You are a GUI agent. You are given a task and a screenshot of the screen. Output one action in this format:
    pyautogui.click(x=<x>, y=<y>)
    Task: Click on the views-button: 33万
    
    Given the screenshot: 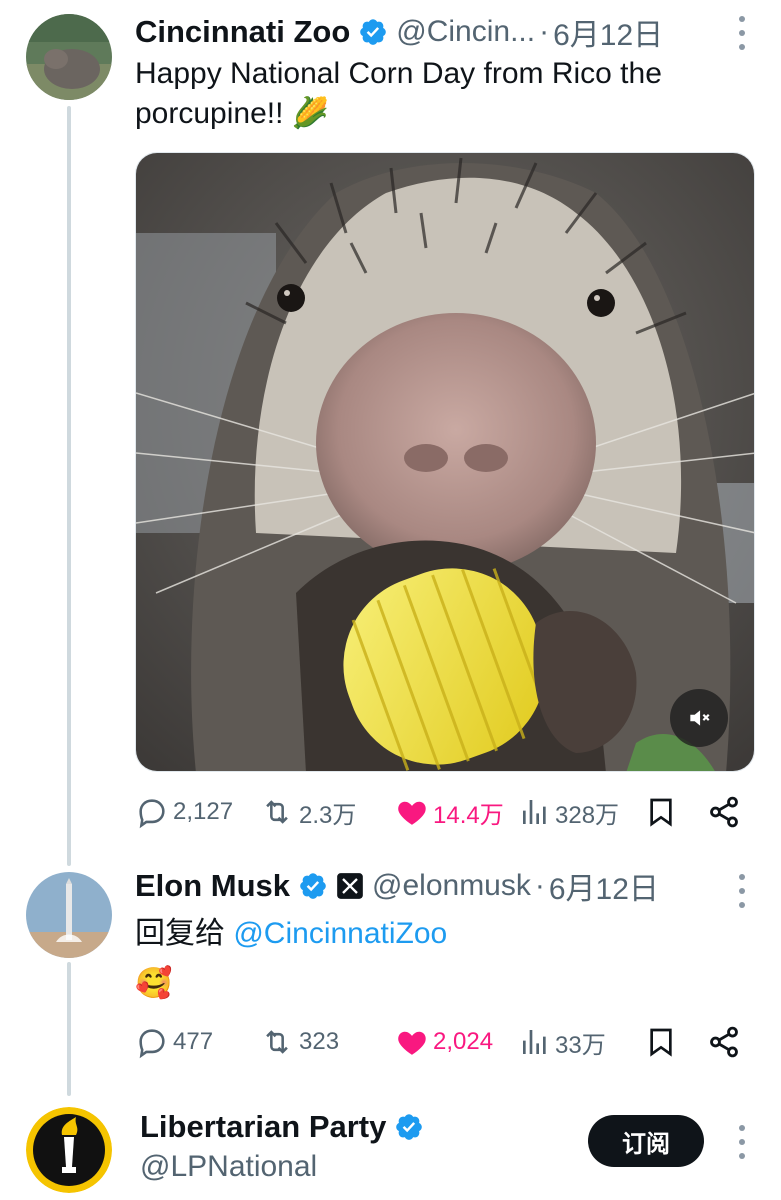 What is the action you would take?
    pyautogui.click(x=562, y=1042)
    